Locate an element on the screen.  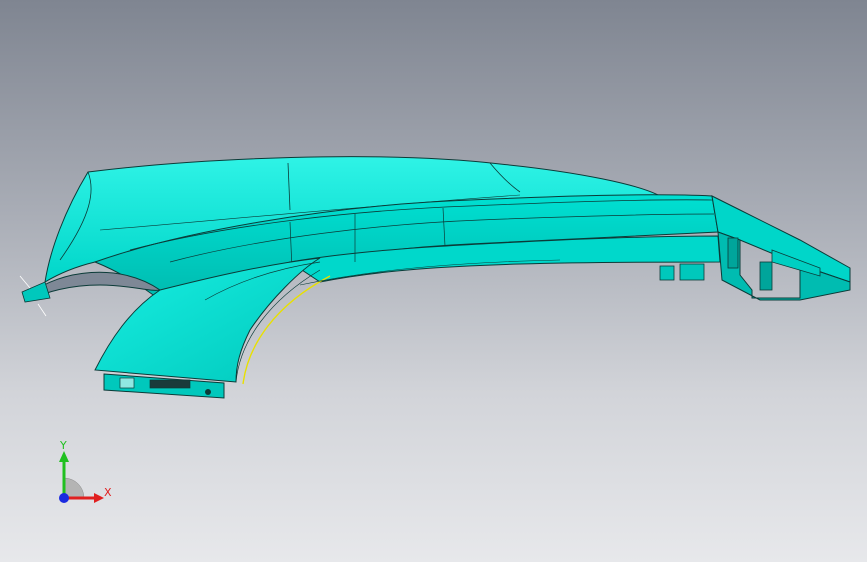
x-axis-arrow is located at coordinates (99, 498).